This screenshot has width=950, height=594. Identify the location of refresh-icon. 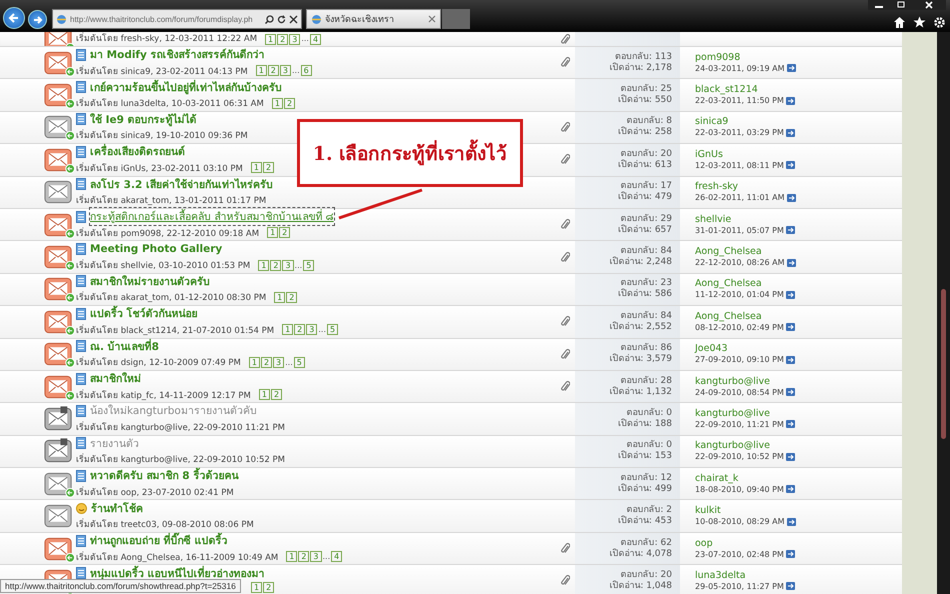
(281, 19).